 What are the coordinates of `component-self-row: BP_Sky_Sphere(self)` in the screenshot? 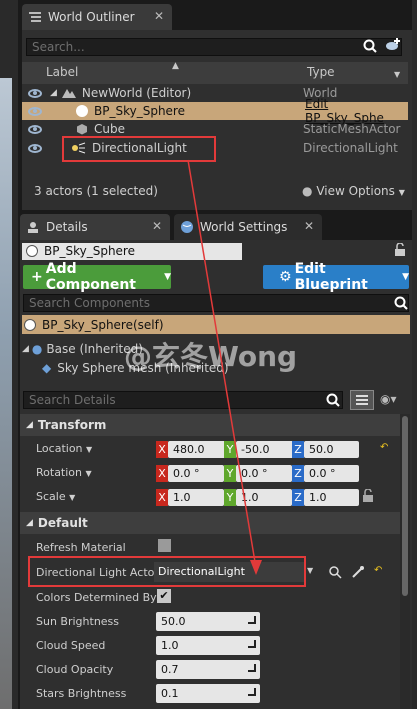 It's located at (216, 324).